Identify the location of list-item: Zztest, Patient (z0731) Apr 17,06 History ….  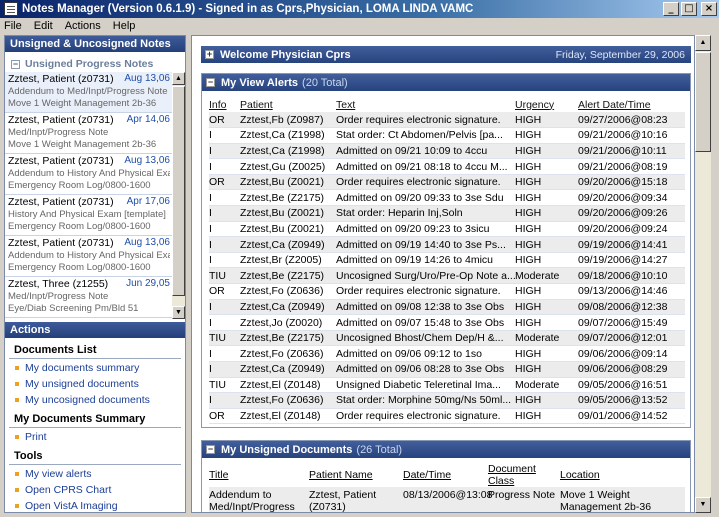
(89, 215).